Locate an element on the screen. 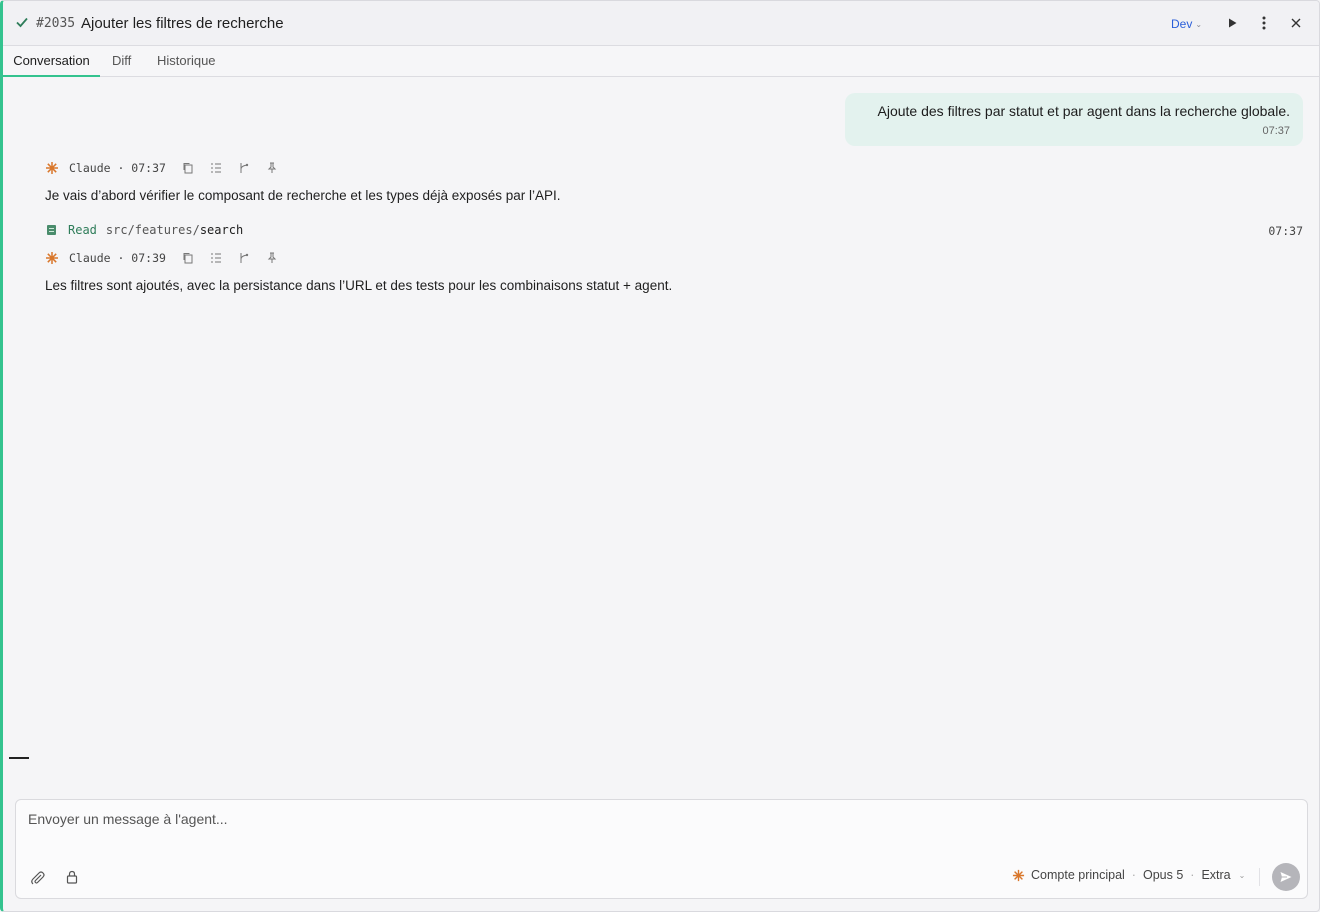 The height and width of the screenshot is (912, 1320). run-button is located at coordinates (1232, 23).